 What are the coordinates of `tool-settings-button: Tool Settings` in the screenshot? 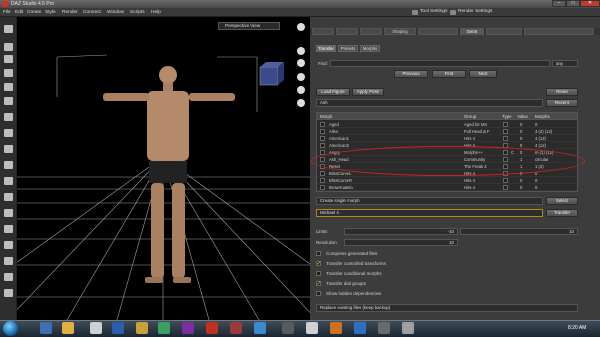 It's located at (429, 12).